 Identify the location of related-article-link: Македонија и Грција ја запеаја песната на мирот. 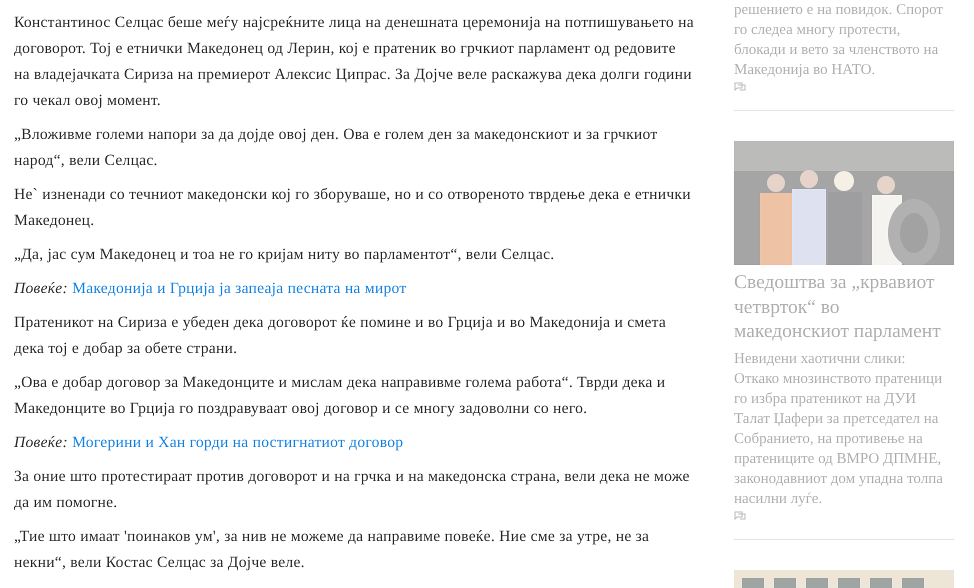
(239, 288).